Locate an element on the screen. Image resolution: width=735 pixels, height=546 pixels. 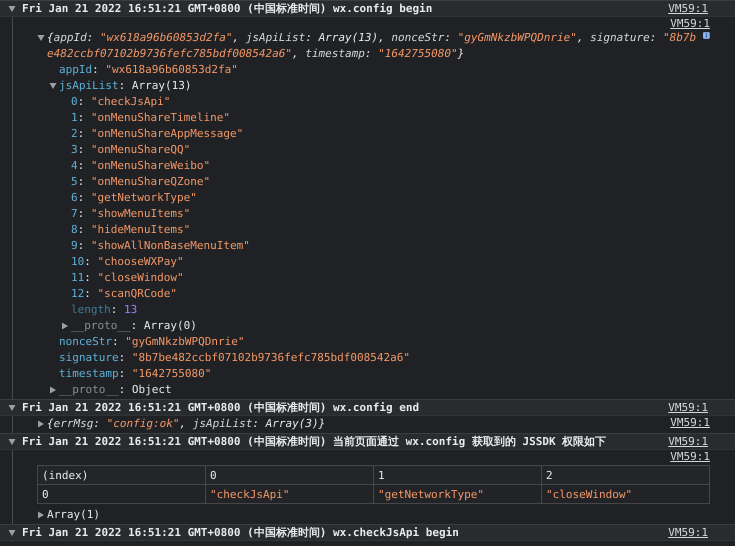
table-cell: "checkJsApi" is located at coordinates (290, 494).